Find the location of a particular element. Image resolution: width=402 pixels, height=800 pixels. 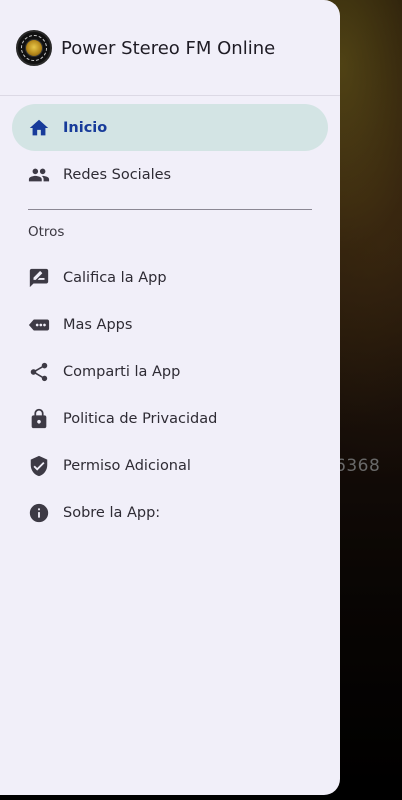

drawer-header: Power Stereo FM Online is located at coordinates (170, 48).